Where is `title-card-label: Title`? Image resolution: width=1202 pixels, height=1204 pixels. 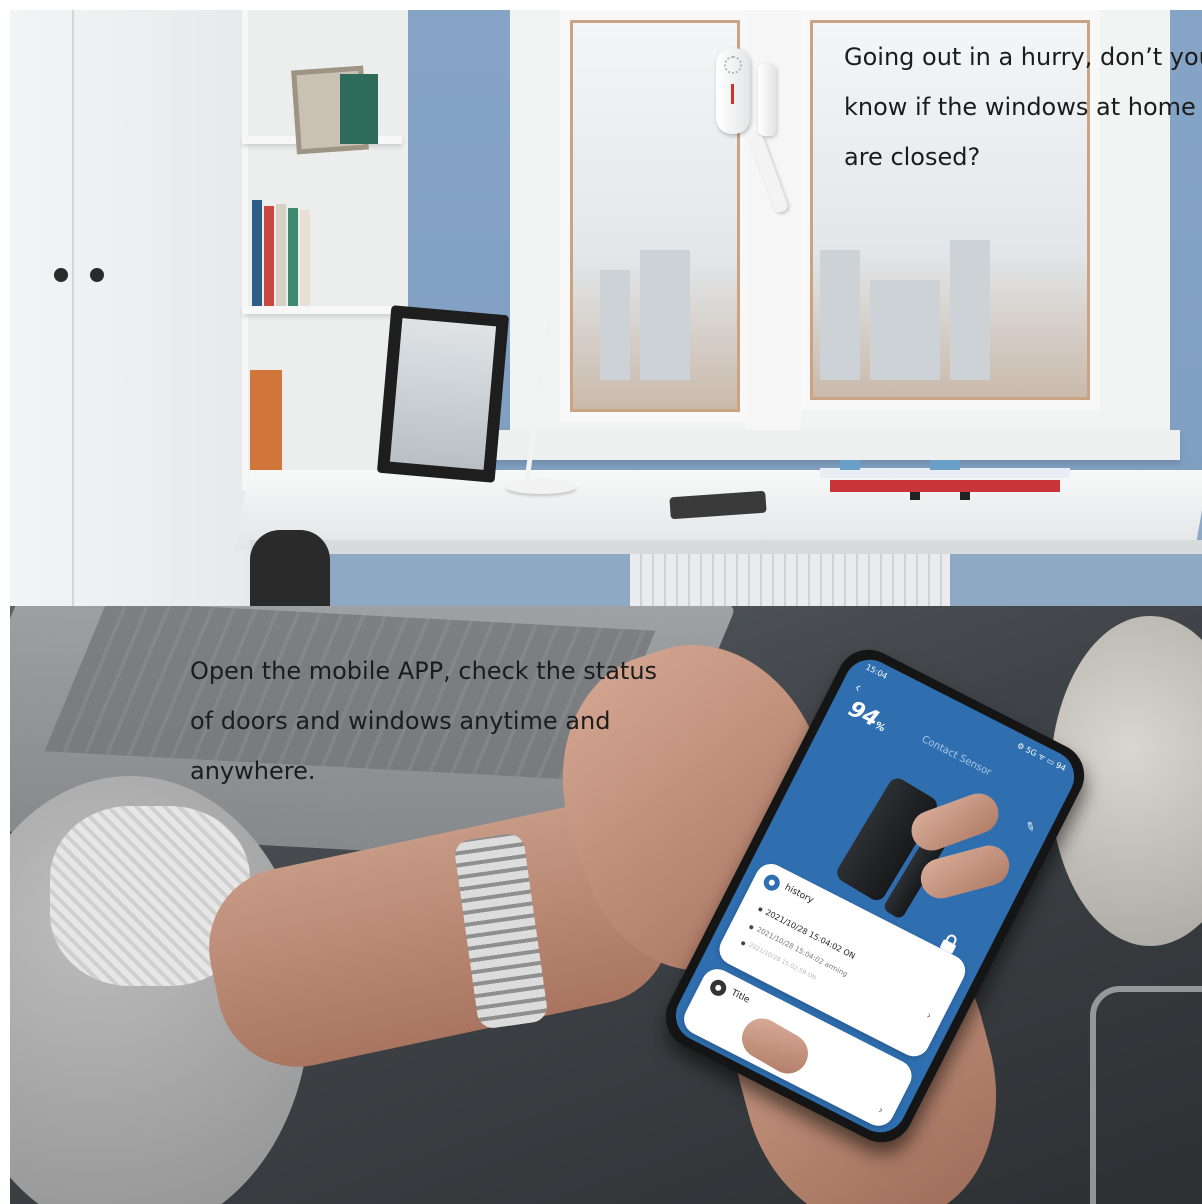
title-card-label: Title is located at coordinates (740, 996).